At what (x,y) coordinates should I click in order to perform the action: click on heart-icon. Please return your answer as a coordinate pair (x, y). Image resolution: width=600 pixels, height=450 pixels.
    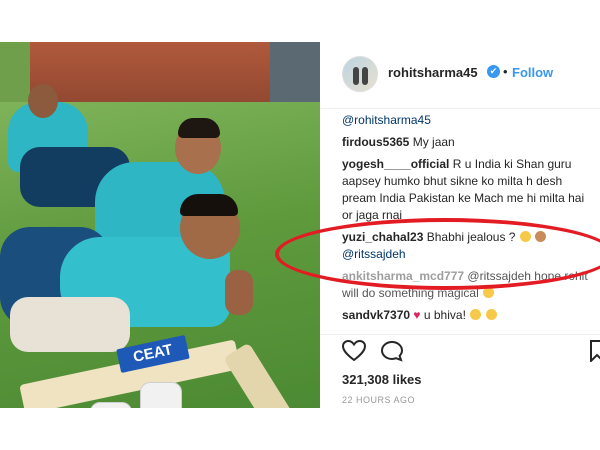
    Looking at the image, I should click on (354, 351).